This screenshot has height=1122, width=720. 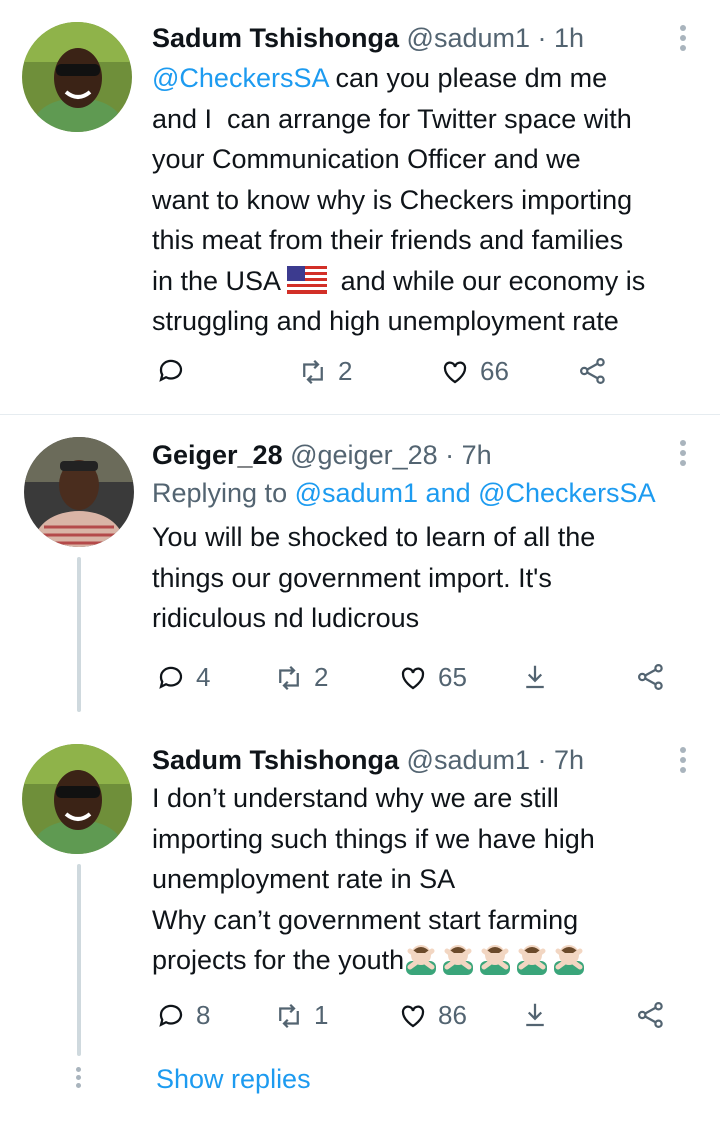 What do you see at coordinates (307, 279) in the screenshot?
I see `us-flag-icon` at bounding box center [307, 279].